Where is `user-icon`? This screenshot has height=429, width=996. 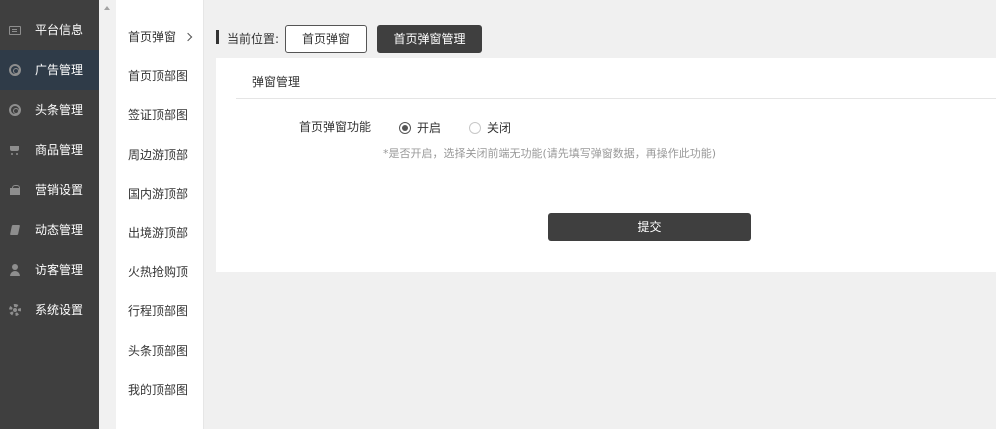 user-icon is located at coordinates (15, 270).